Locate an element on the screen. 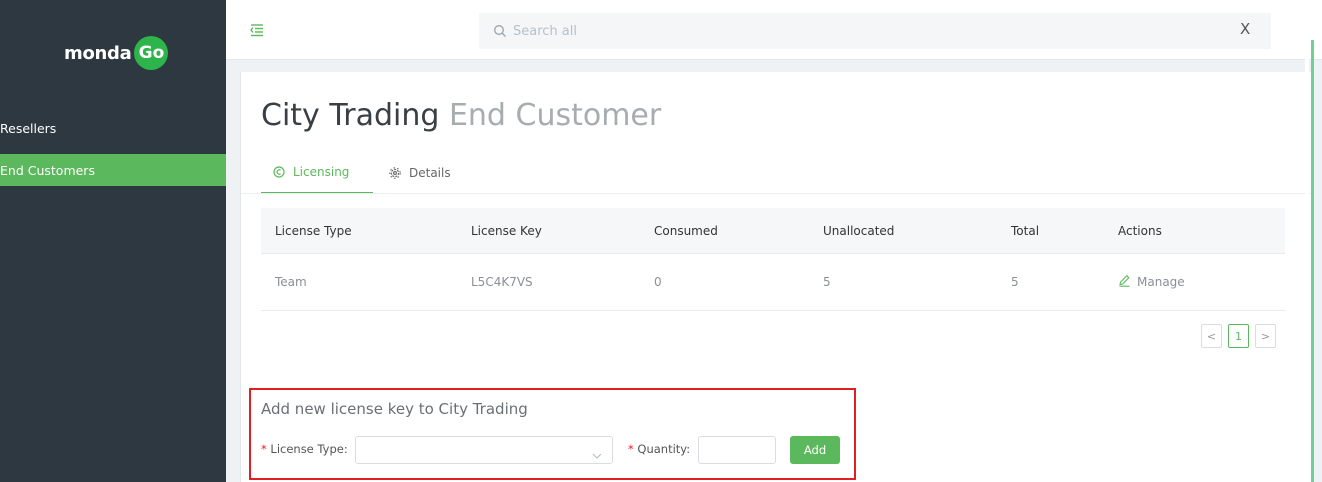 The image size is (1322, 482). tab-divider is located at coordinates (778, 193).